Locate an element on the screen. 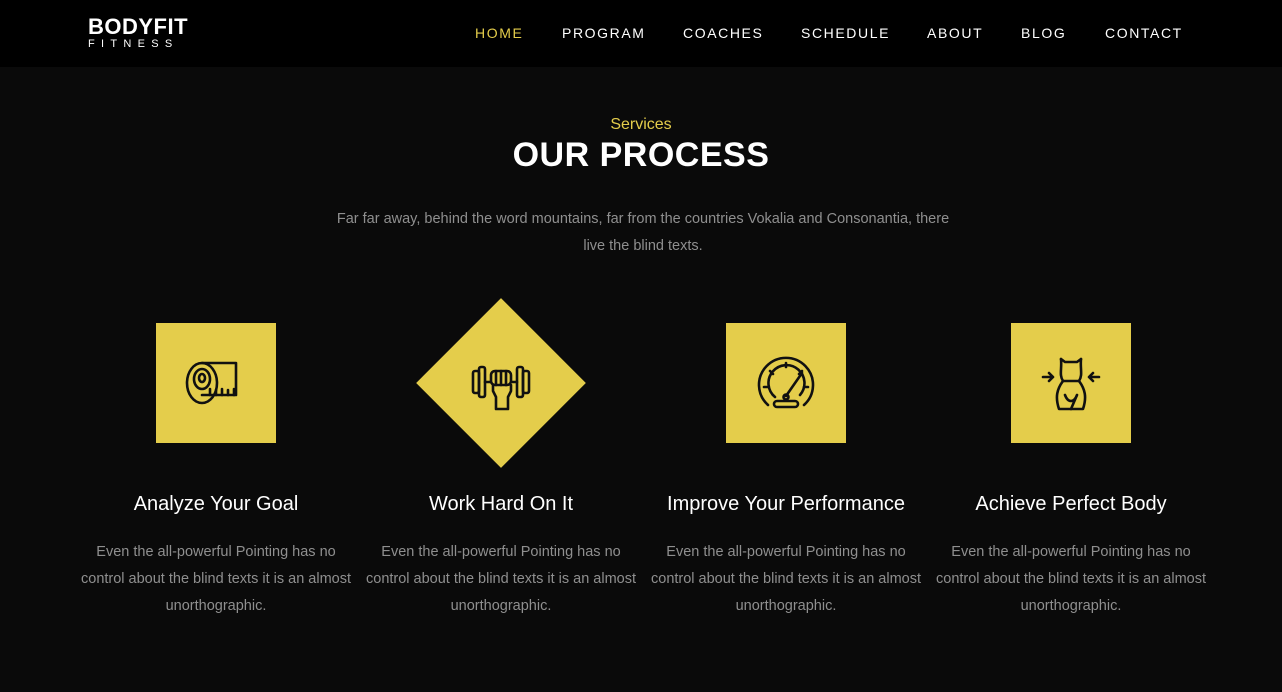  brand-tagline: FITNESS is located at coordinates (133, 44).